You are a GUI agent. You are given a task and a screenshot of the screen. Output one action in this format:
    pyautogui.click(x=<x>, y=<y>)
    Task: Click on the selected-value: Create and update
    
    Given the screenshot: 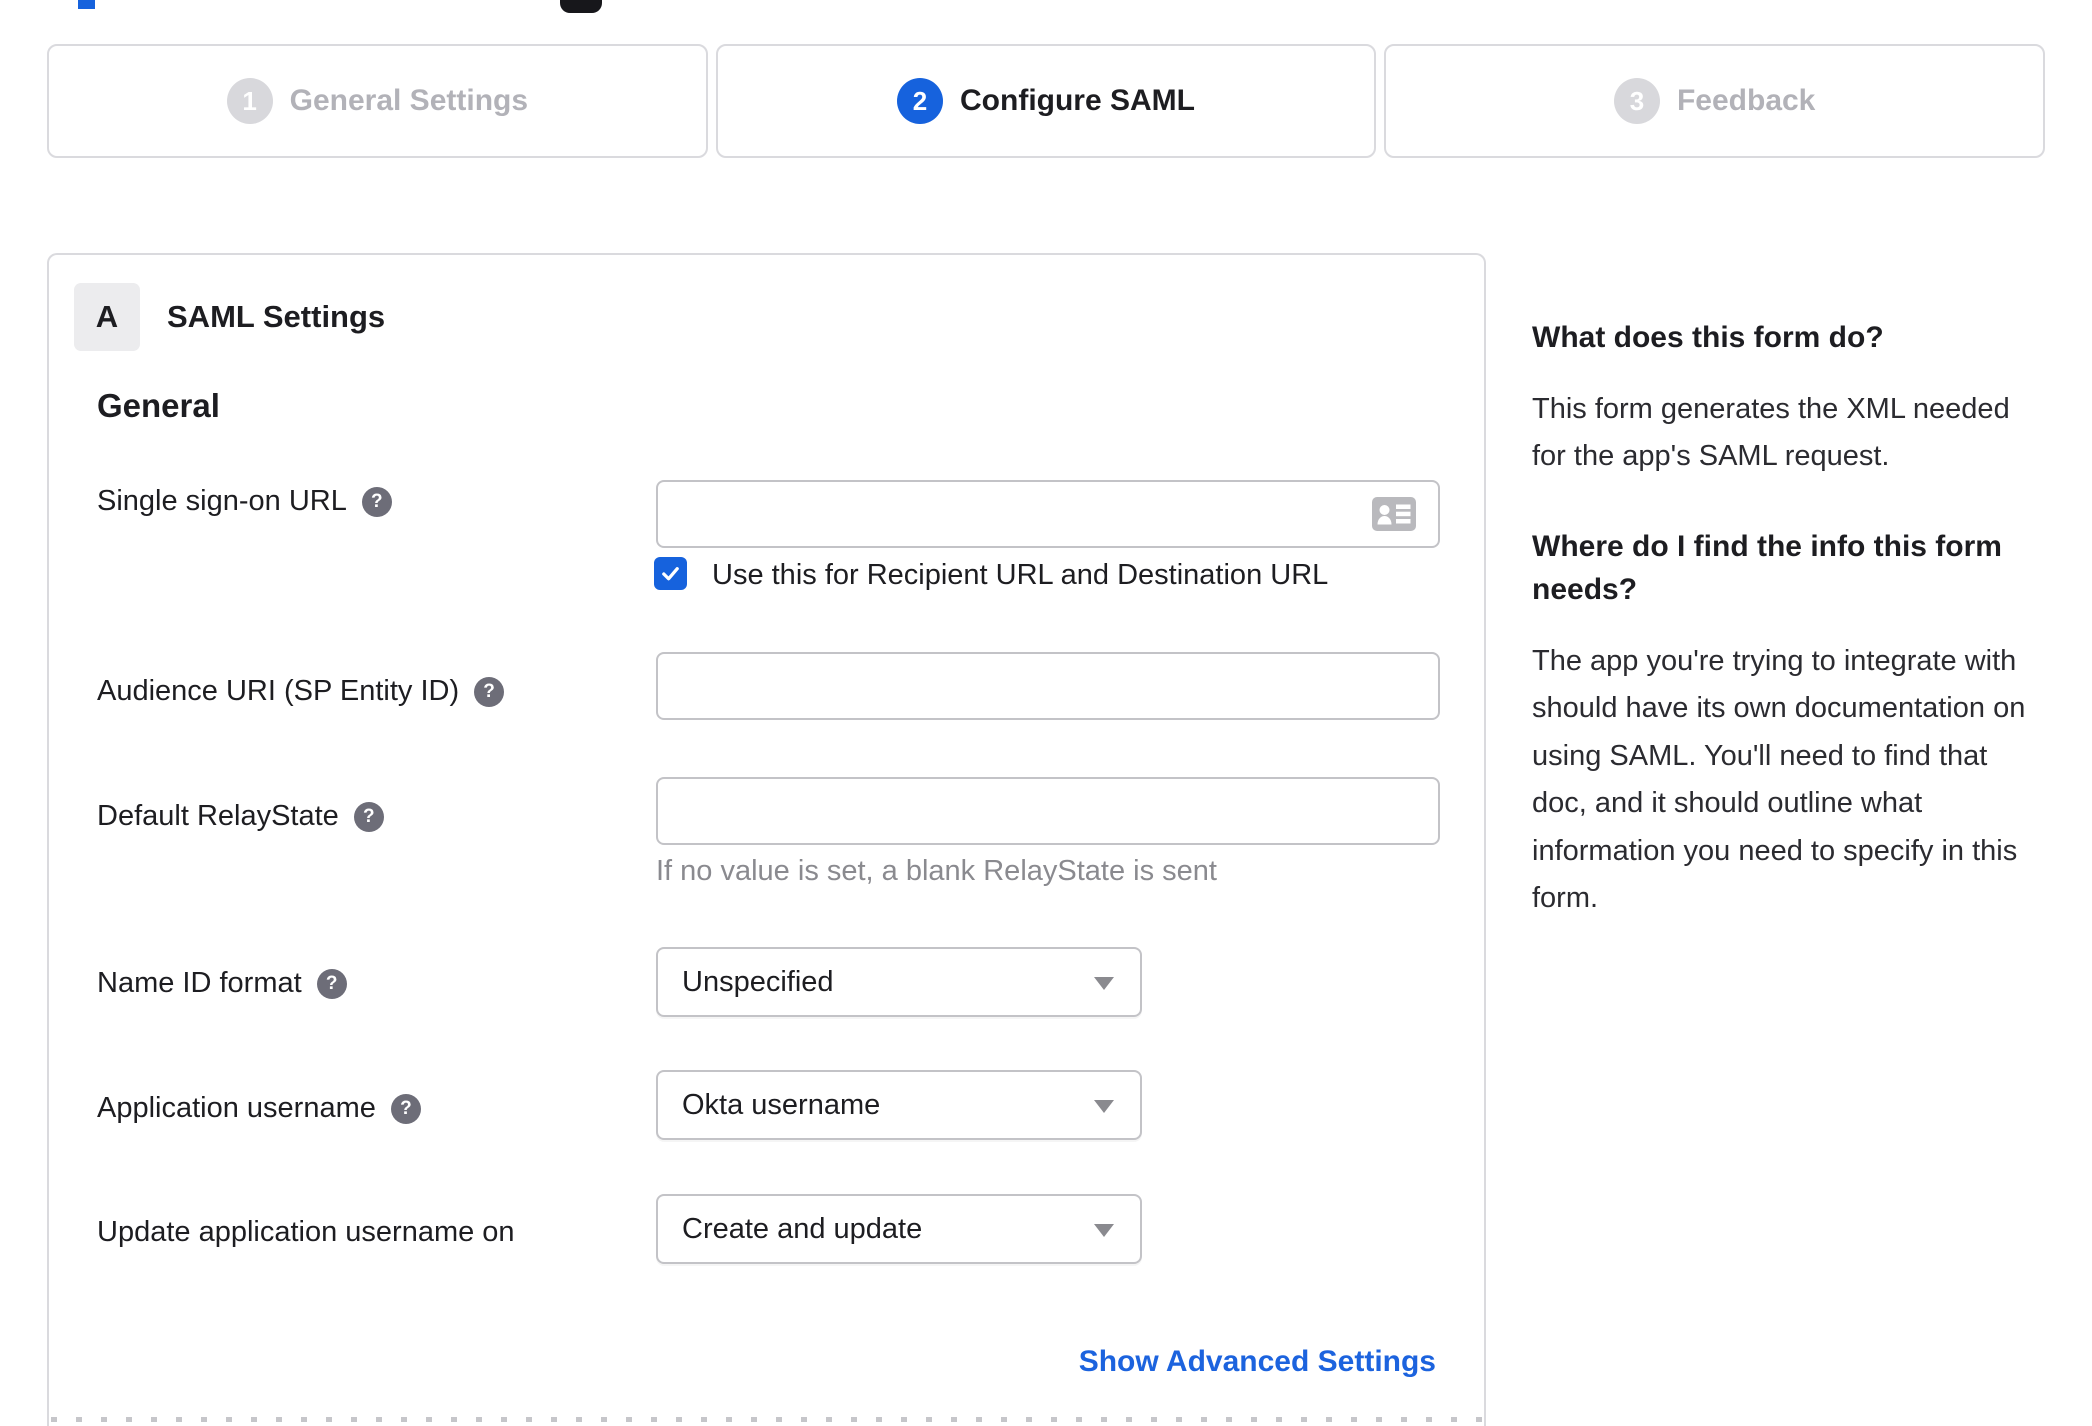 What is the action you would take?
    pyautogui.click(x=802, y=1228)
    